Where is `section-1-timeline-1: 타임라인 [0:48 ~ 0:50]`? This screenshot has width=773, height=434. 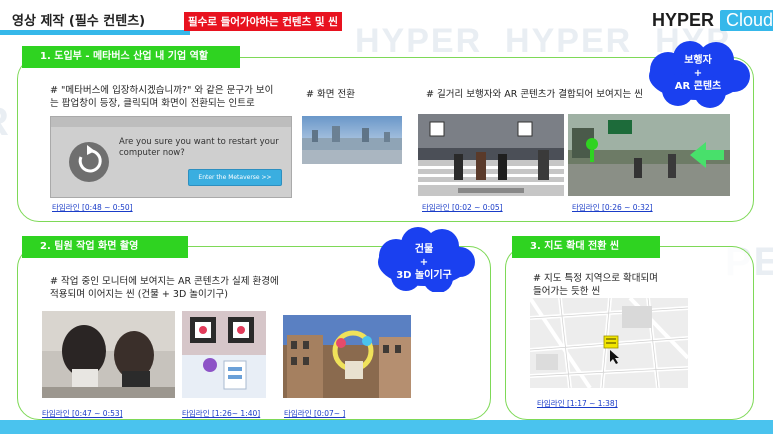 section-1-timeline-1: 타임라인 [0:48 ~ 0:50] is located at coordinates (92, 207).